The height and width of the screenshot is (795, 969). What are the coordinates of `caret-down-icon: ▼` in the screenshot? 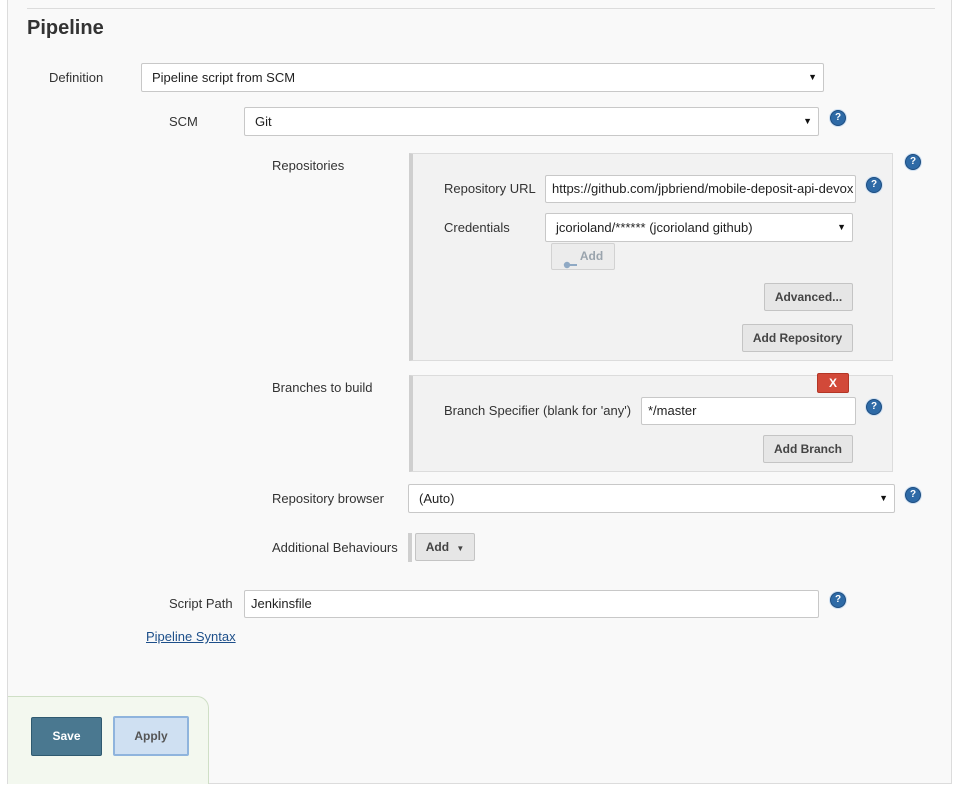 It's located at (460, 548).